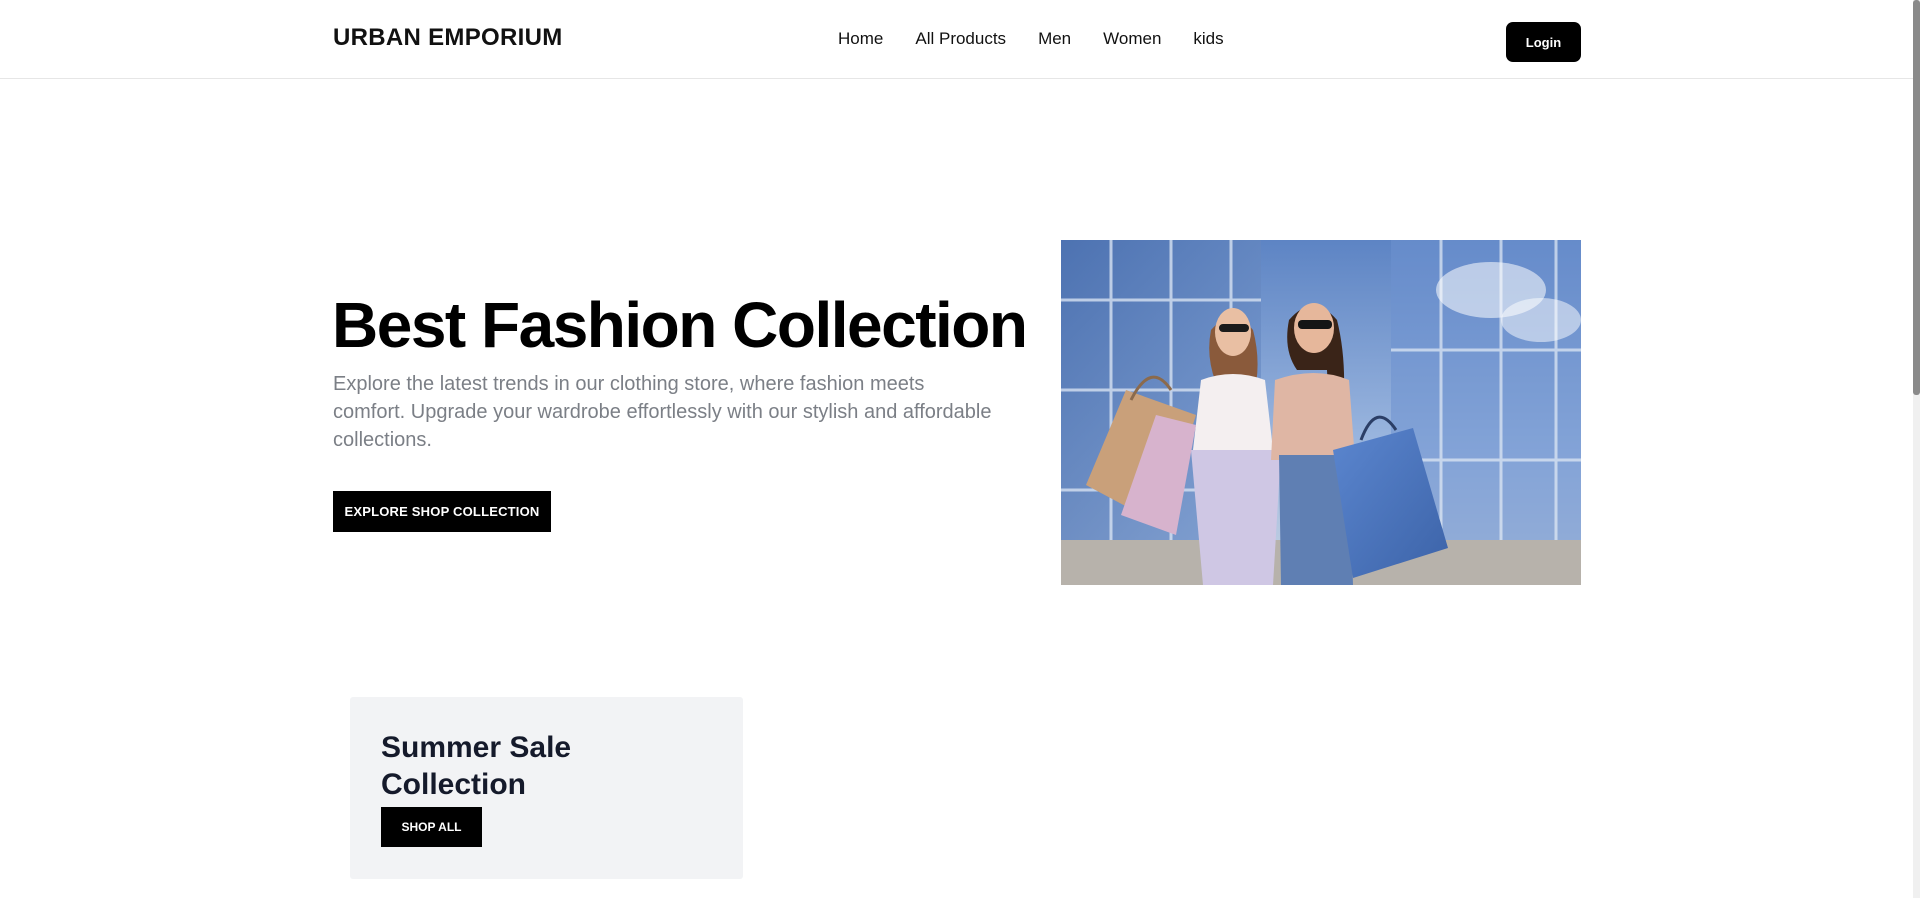 This screenshot has width=1920, height=898. I want to click on nav-all-products: All Products, so click(960, 39).